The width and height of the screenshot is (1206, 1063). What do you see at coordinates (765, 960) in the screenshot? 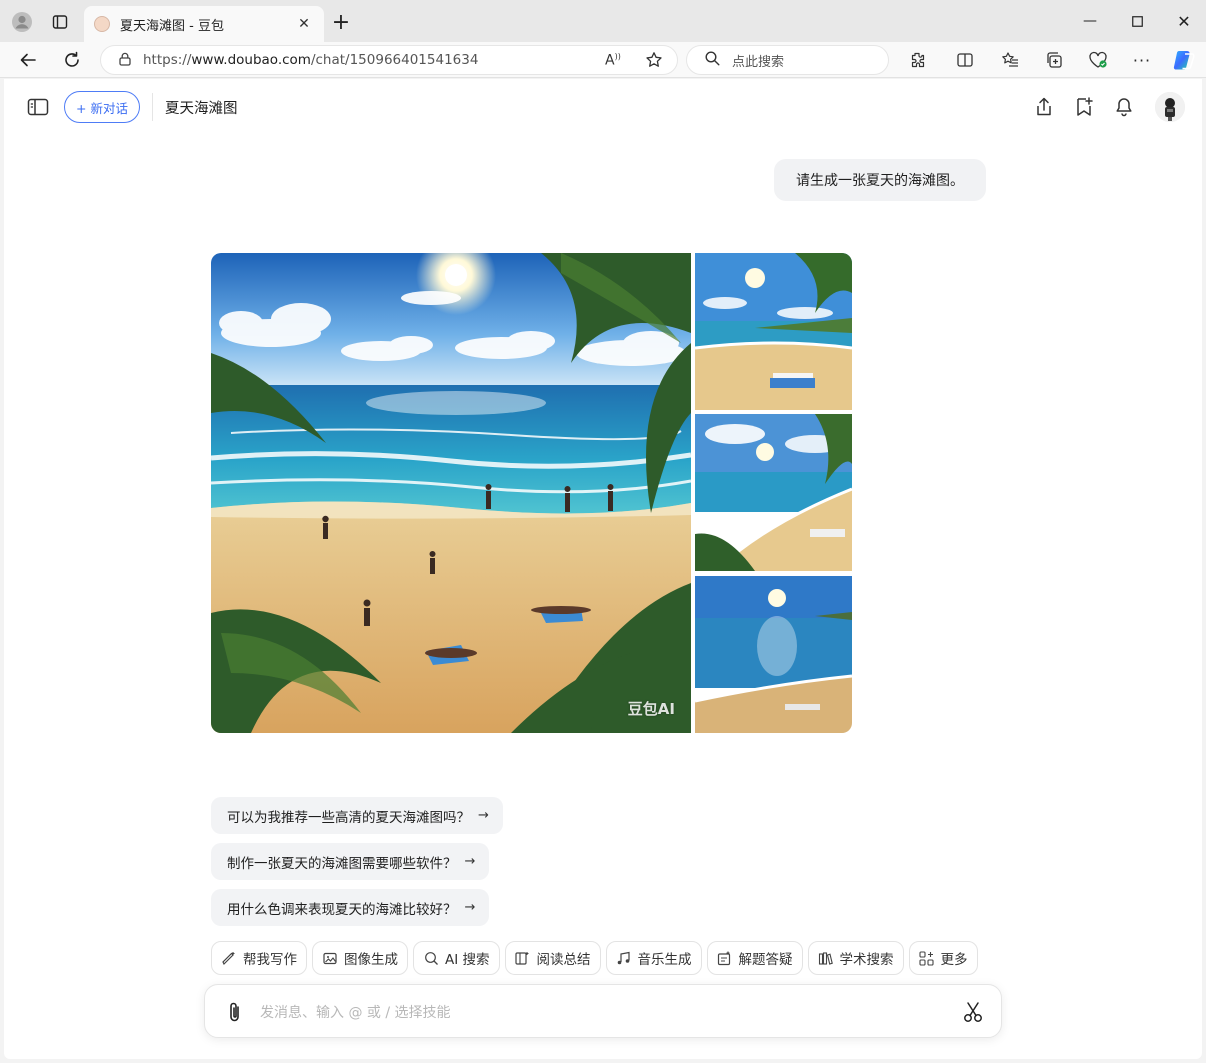
I see `skill-label: 解题答疑` at bounding box center [765, 960].